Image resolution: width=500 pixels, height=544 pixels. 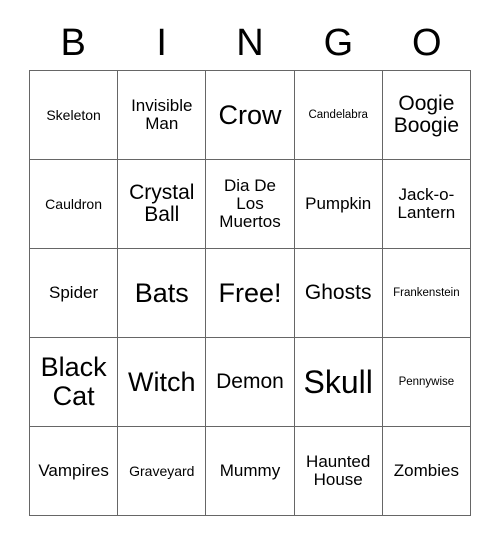 I want to click on bingo-cell-label: Ghosts, so click(x=338, y=292).